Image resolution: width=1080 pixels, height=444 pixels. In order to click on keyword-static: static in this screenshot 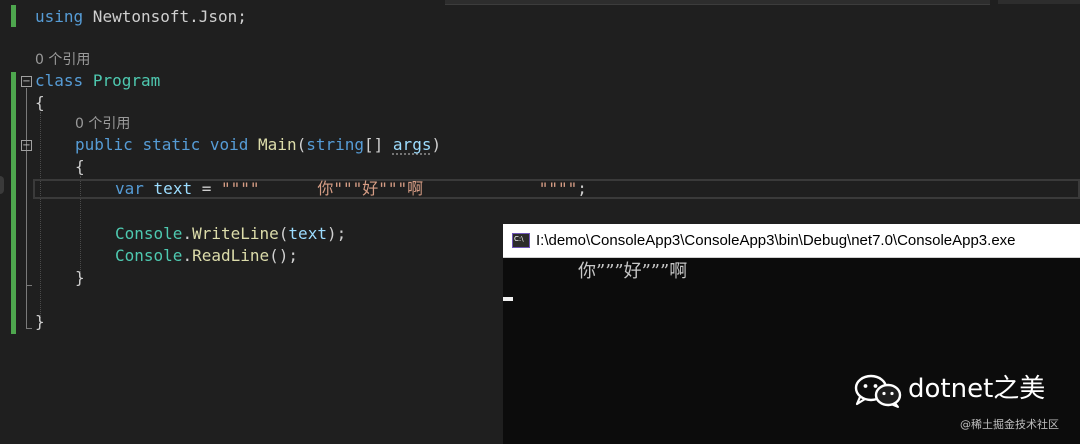, I will do `click(171, 144)`.